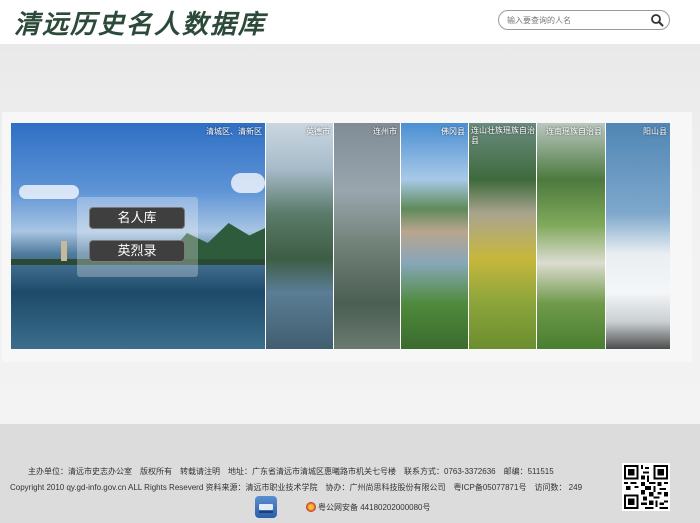 The height and width of the screenshot is (523, 700). I want to click on search-input, so click(577, 20).